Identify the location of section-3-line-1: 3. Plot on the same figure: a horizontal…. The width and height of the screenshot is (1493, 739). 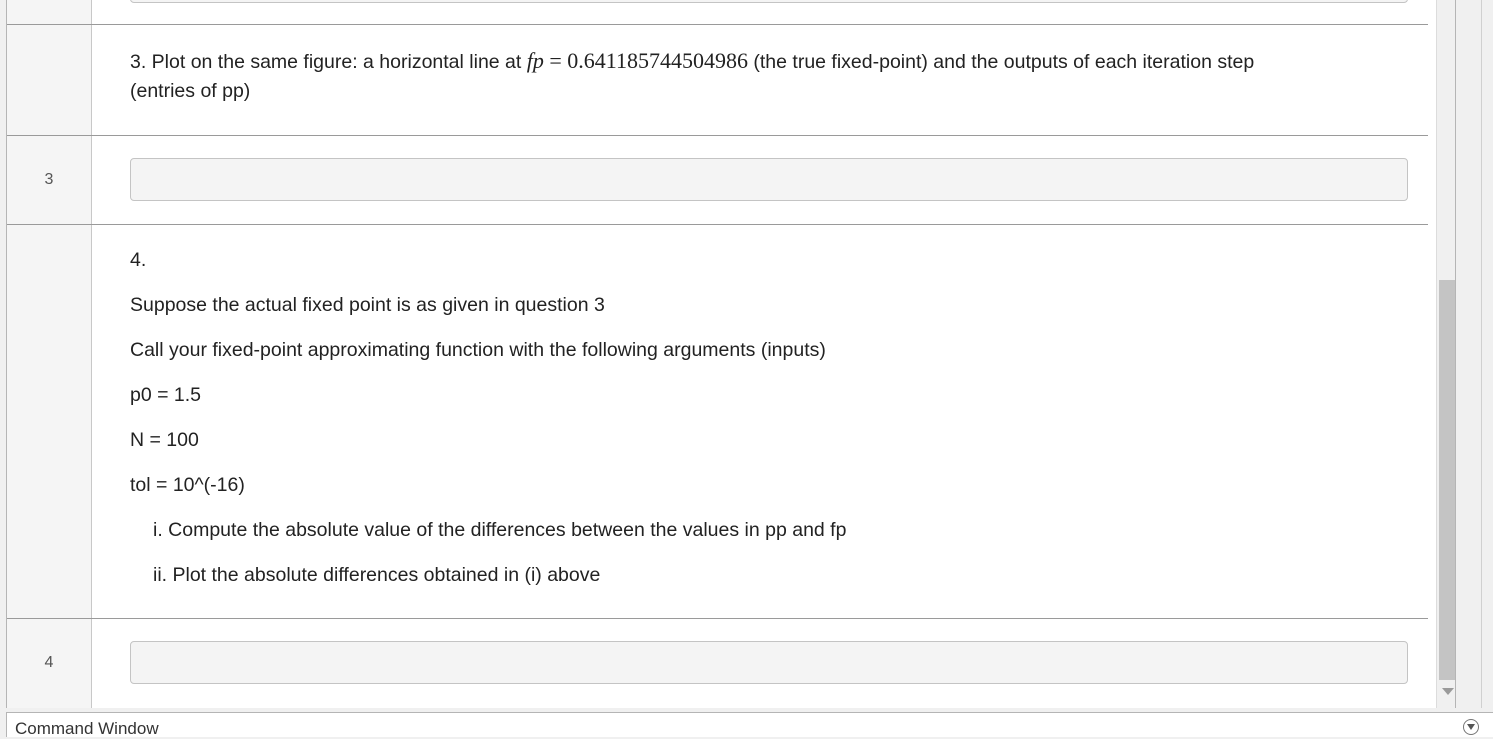
(692, 61).